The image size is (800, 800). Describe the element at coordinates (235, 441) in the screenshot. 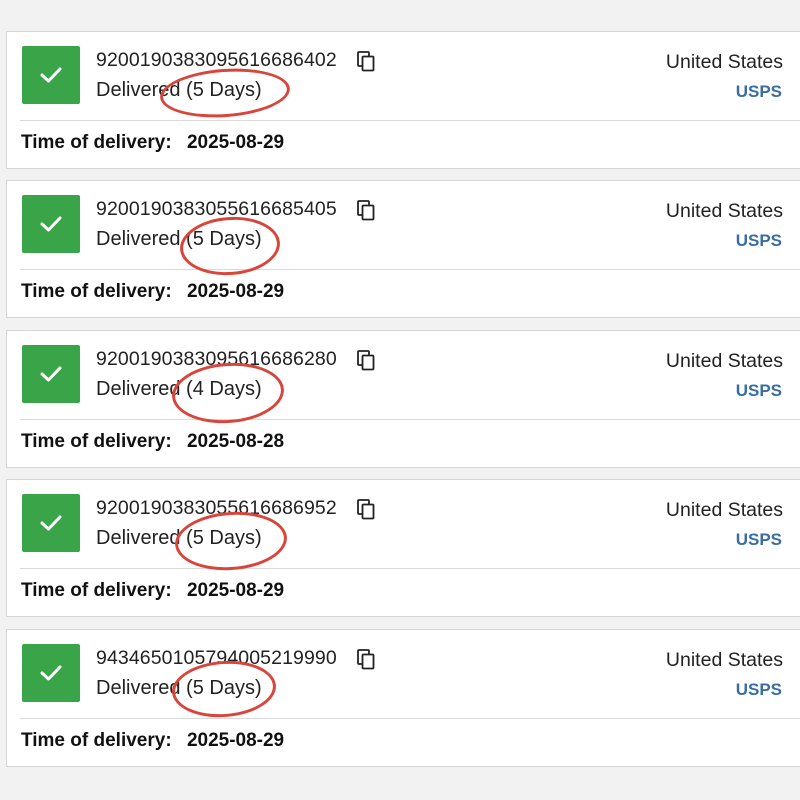

I see `delivery-date: 2025-08-28` at that location.